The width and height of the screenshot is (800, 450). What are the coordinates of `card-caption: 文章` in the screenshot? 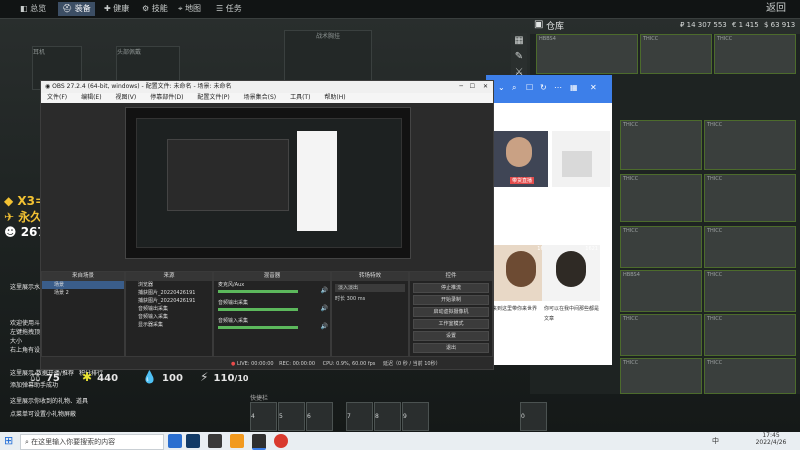 It's located at (549, 319).